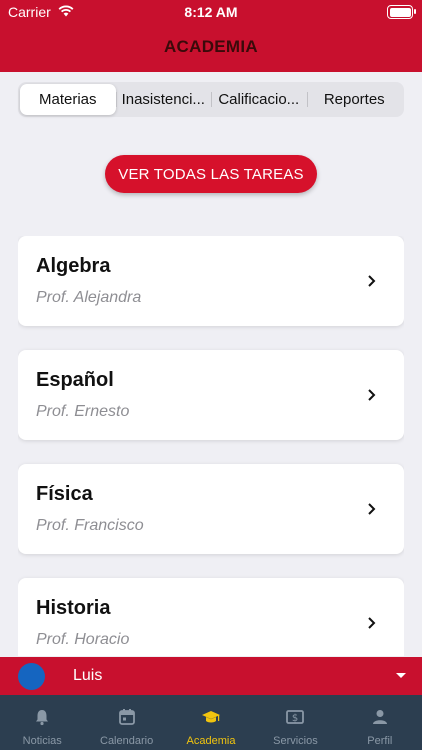  What do you see at coordinates (42, 718) in the screenshot?
I see `bell-icon` at bounding box center [42, 718].